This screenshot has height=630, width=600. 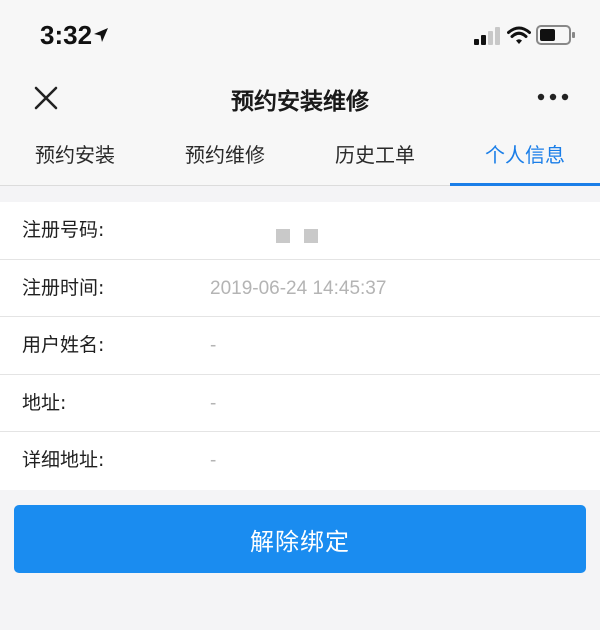 I want to click on battery-icon, so click(x=555, y=35).